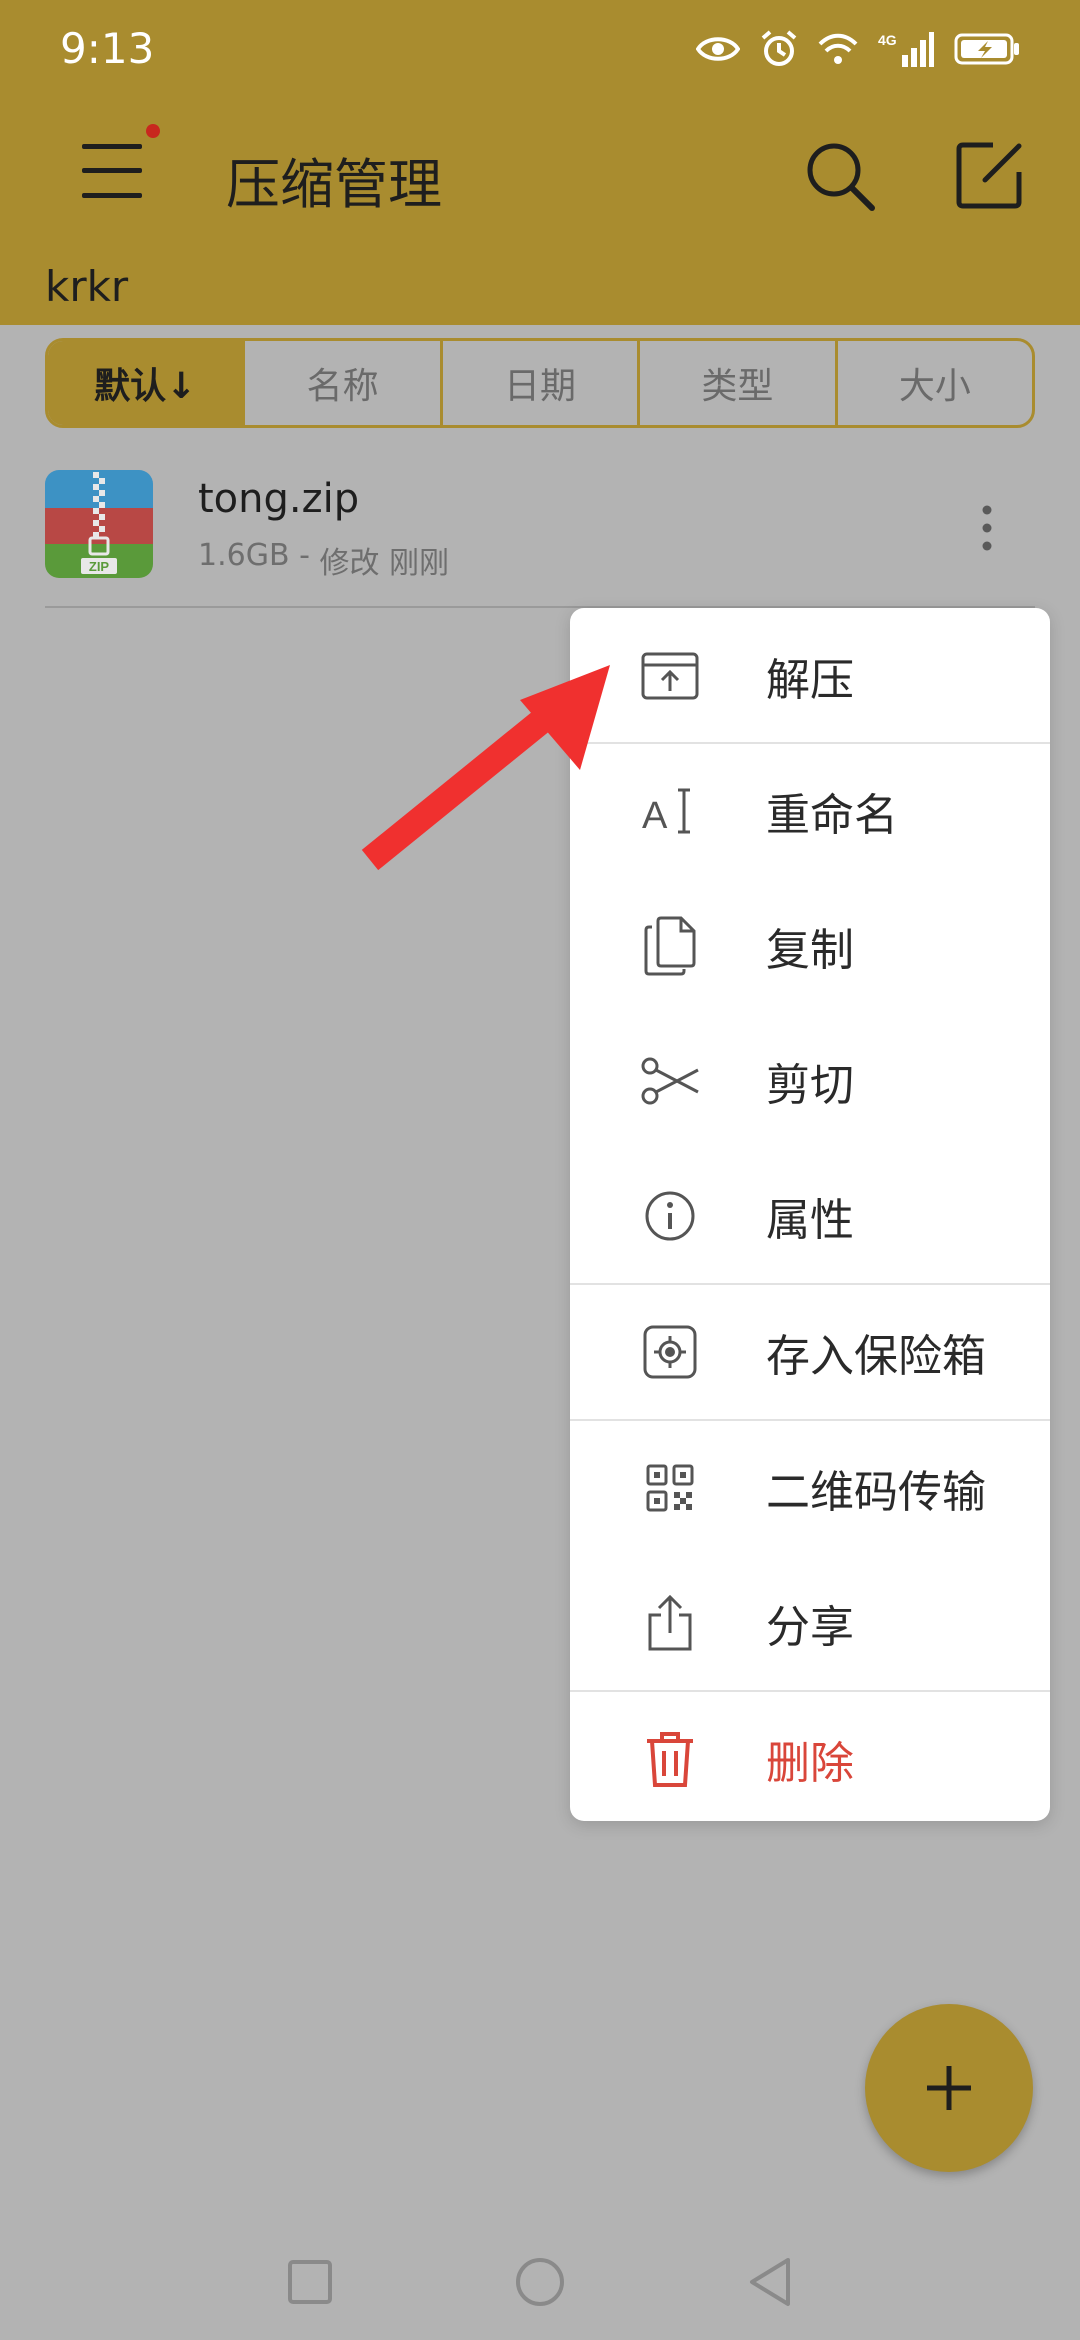 This screenshot has width=1080, height=2340. Describe the element at coordinates (107, 48) in the screenshot. I see `status-time: 9:13` at that location.